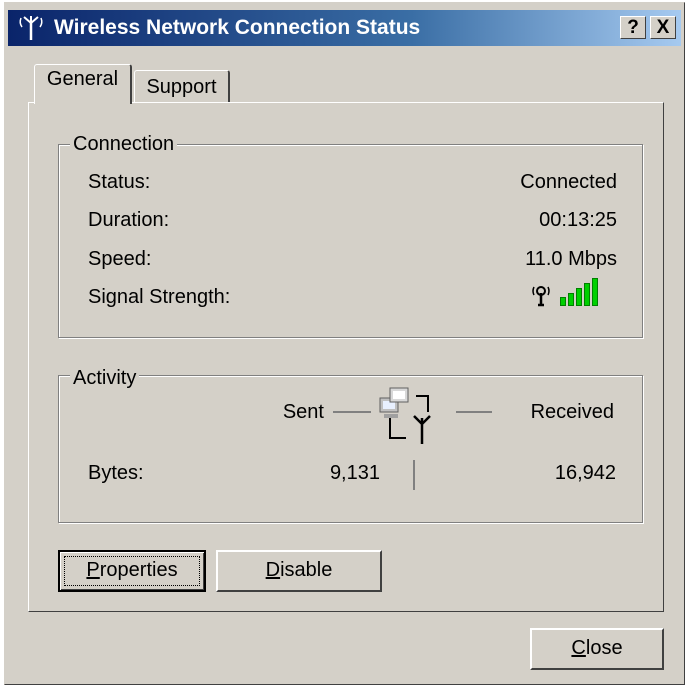 The width and height of the screenshot is (689, 689). I want to click on disable-button: Disable, so click(299, 571).